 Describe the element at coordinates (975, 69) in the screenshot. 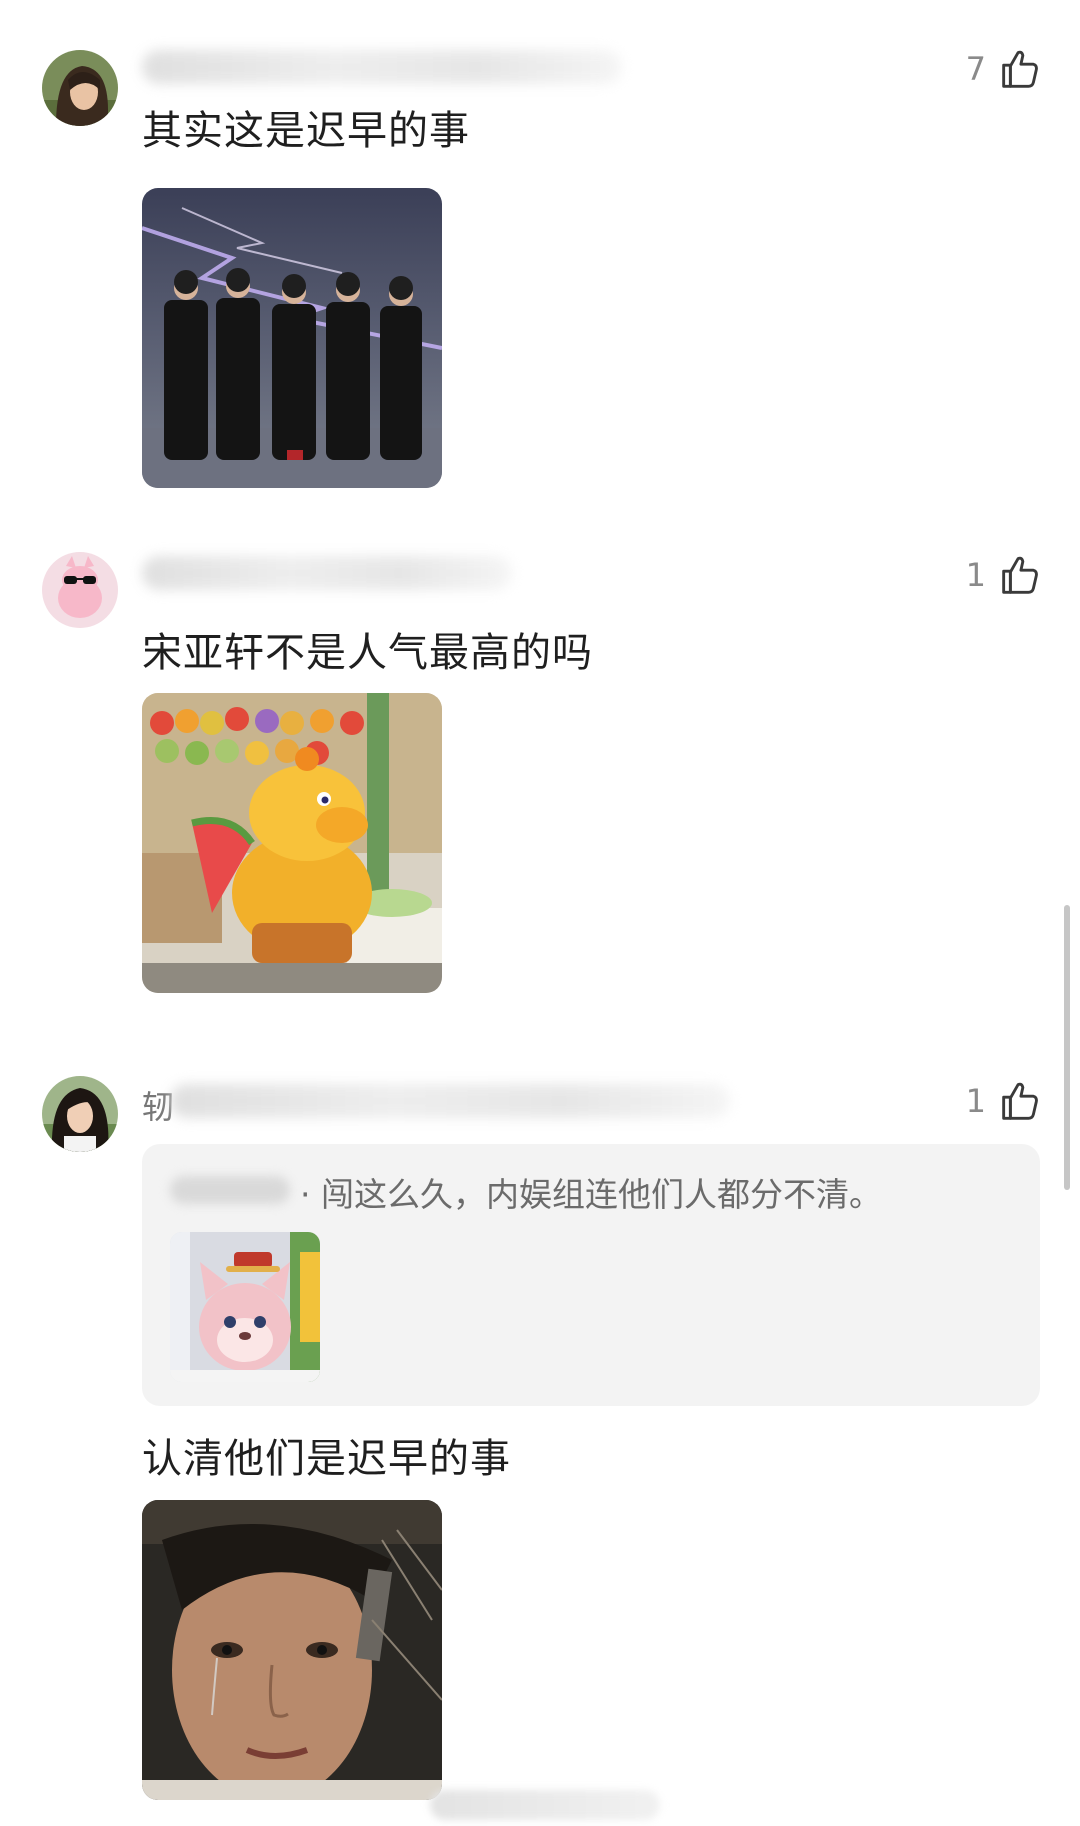

I see `like-count: 7` at that location.